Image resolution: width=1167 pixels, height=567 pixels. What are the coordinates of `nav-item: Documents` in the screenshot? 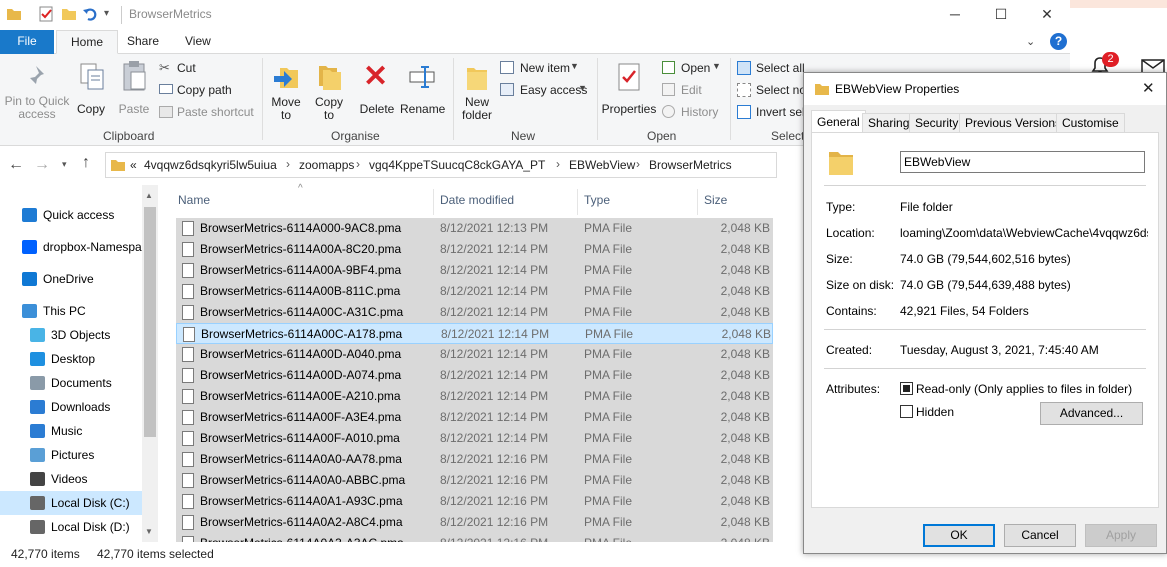 It's located at (71, 383).